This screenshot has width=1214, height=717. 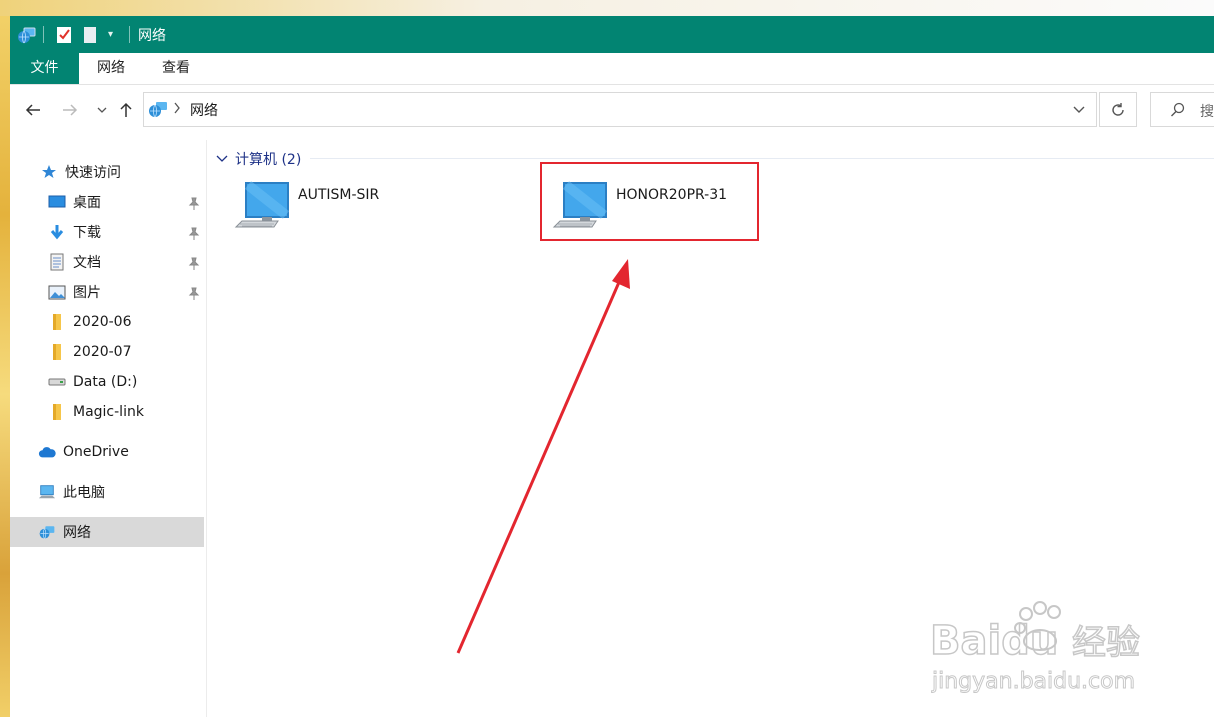 What do you see at coordinates (1178, 112) in the screenshot?
I see `search-icon` at bounding box center [1178, 112].